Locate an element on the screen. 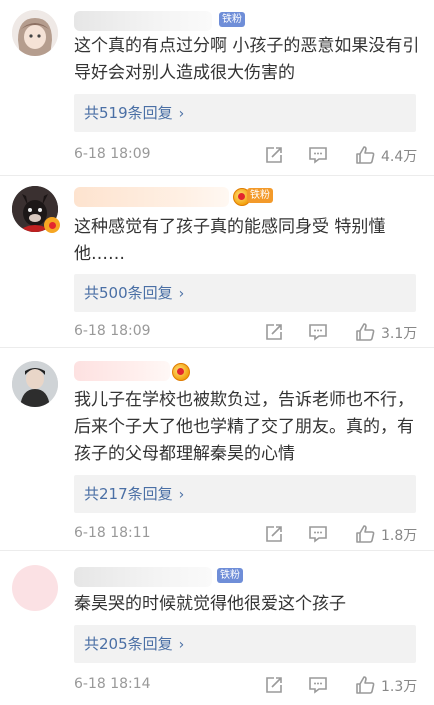  comment-meta: 6-18 18:14 1.3万 is located at coordinates (247, 685).